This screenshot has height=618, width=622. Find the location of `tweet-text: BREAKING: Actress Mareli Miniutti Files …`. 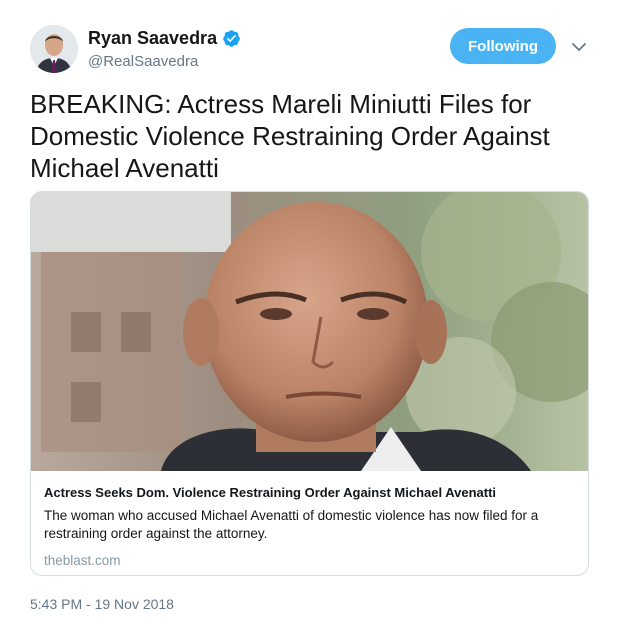

tweet-text: BREAKING: Actress Mareli Miniutti Files … is located at coordinates (290, 136).